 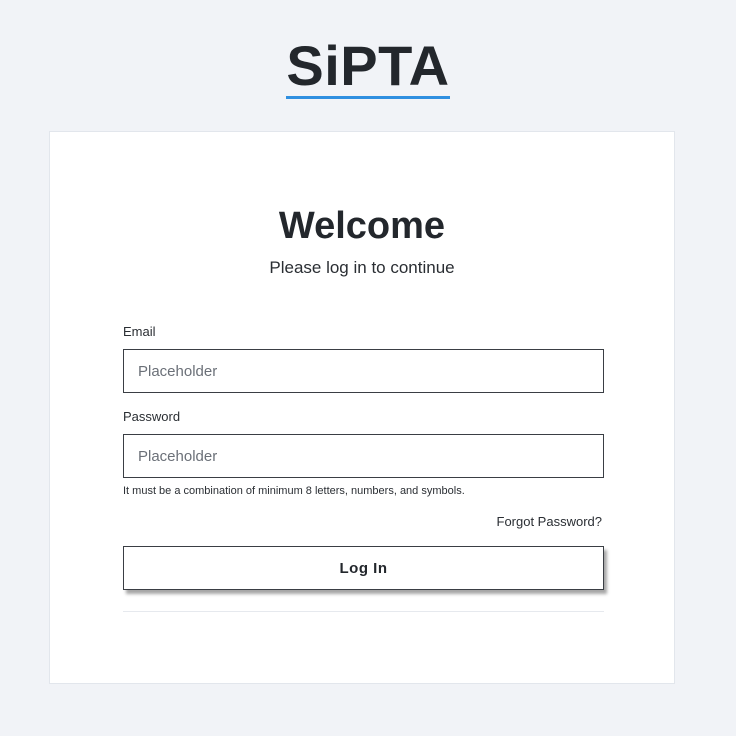 What do you see at coordinates (363, 456) in the screenshot?
I see `password-field` at bounding box center [363, 456].